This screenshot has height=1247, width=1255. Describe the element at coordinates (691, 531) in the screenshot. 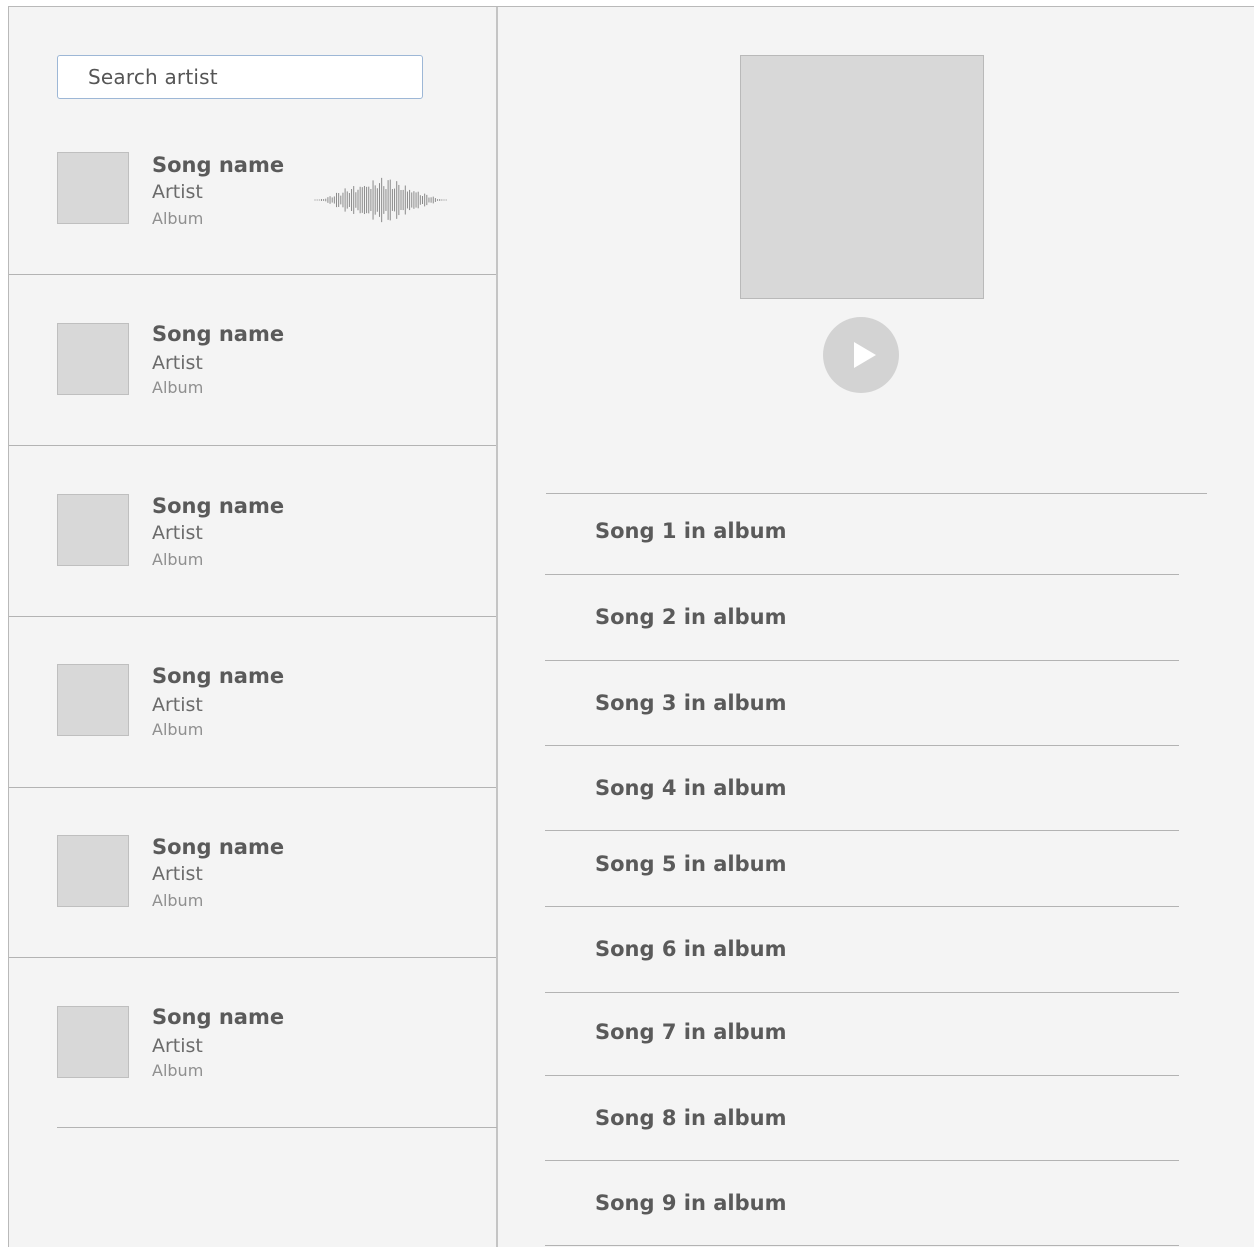

I see `track-label: Song 1 in album` at that location.